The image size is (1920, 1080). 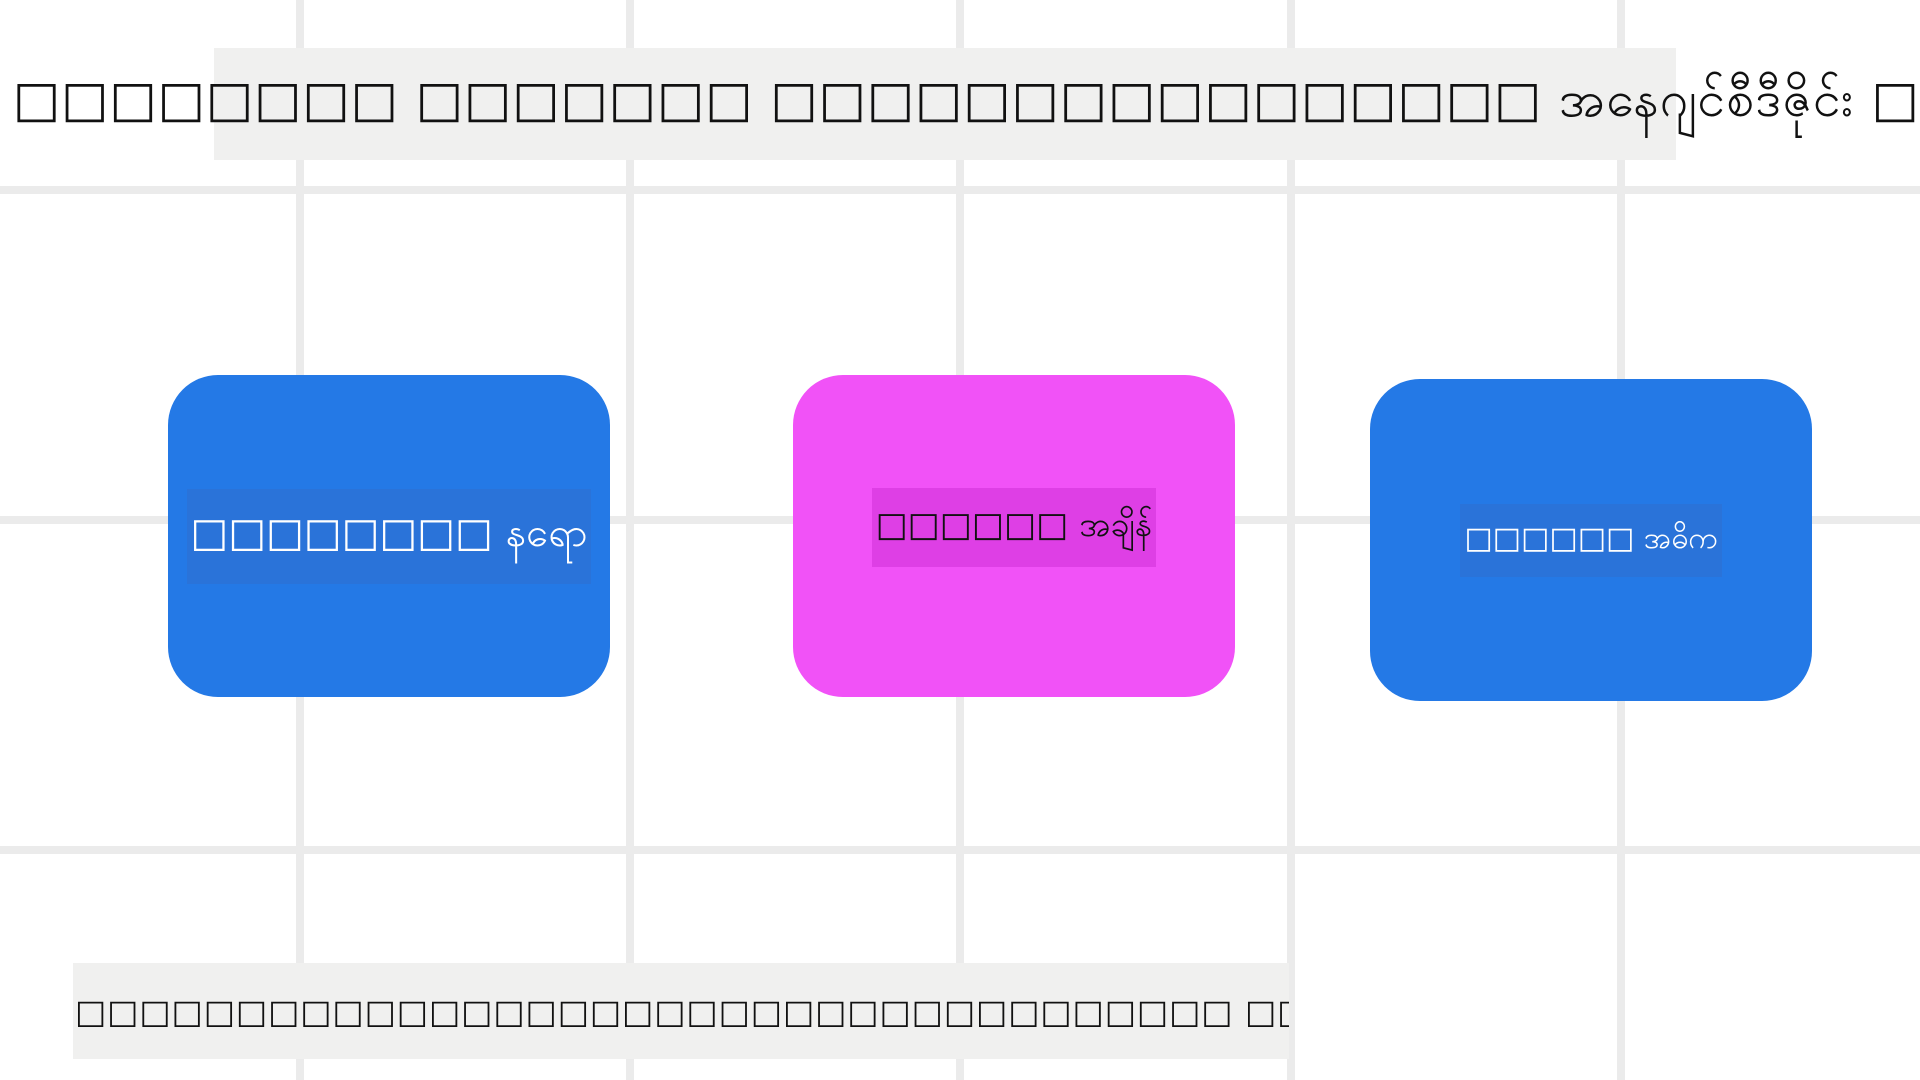 What do you see at coordinates (1014, 527) in the screenshot?
I see `diagram-node-2-label: □□□□□□ အချိန်` at bounding box center [1014, 527].